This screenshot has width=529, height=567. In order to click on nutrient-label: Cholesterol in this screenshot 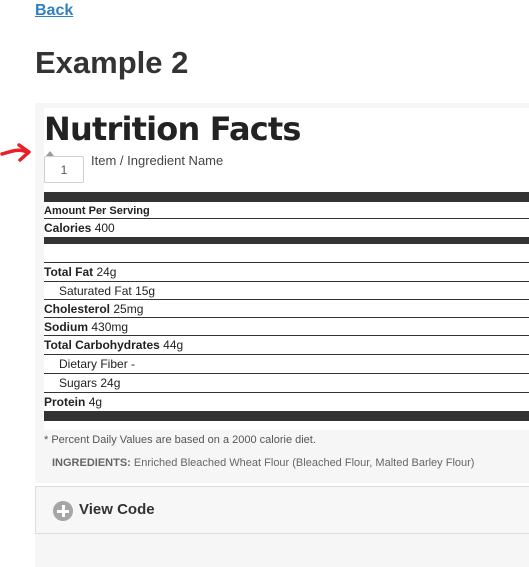, I will do `click(77, 309)`.